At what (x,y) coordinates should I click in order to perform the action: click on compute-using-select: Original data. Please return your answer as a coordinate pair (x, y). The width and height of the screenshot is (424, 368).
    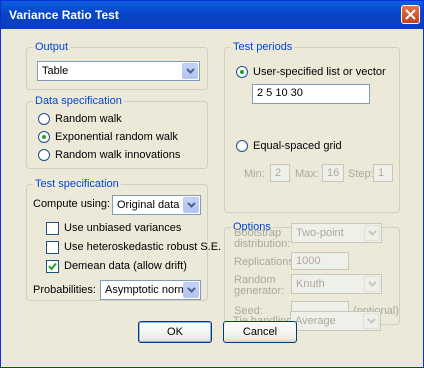
    Looking at the image, I should click on (156, 205).